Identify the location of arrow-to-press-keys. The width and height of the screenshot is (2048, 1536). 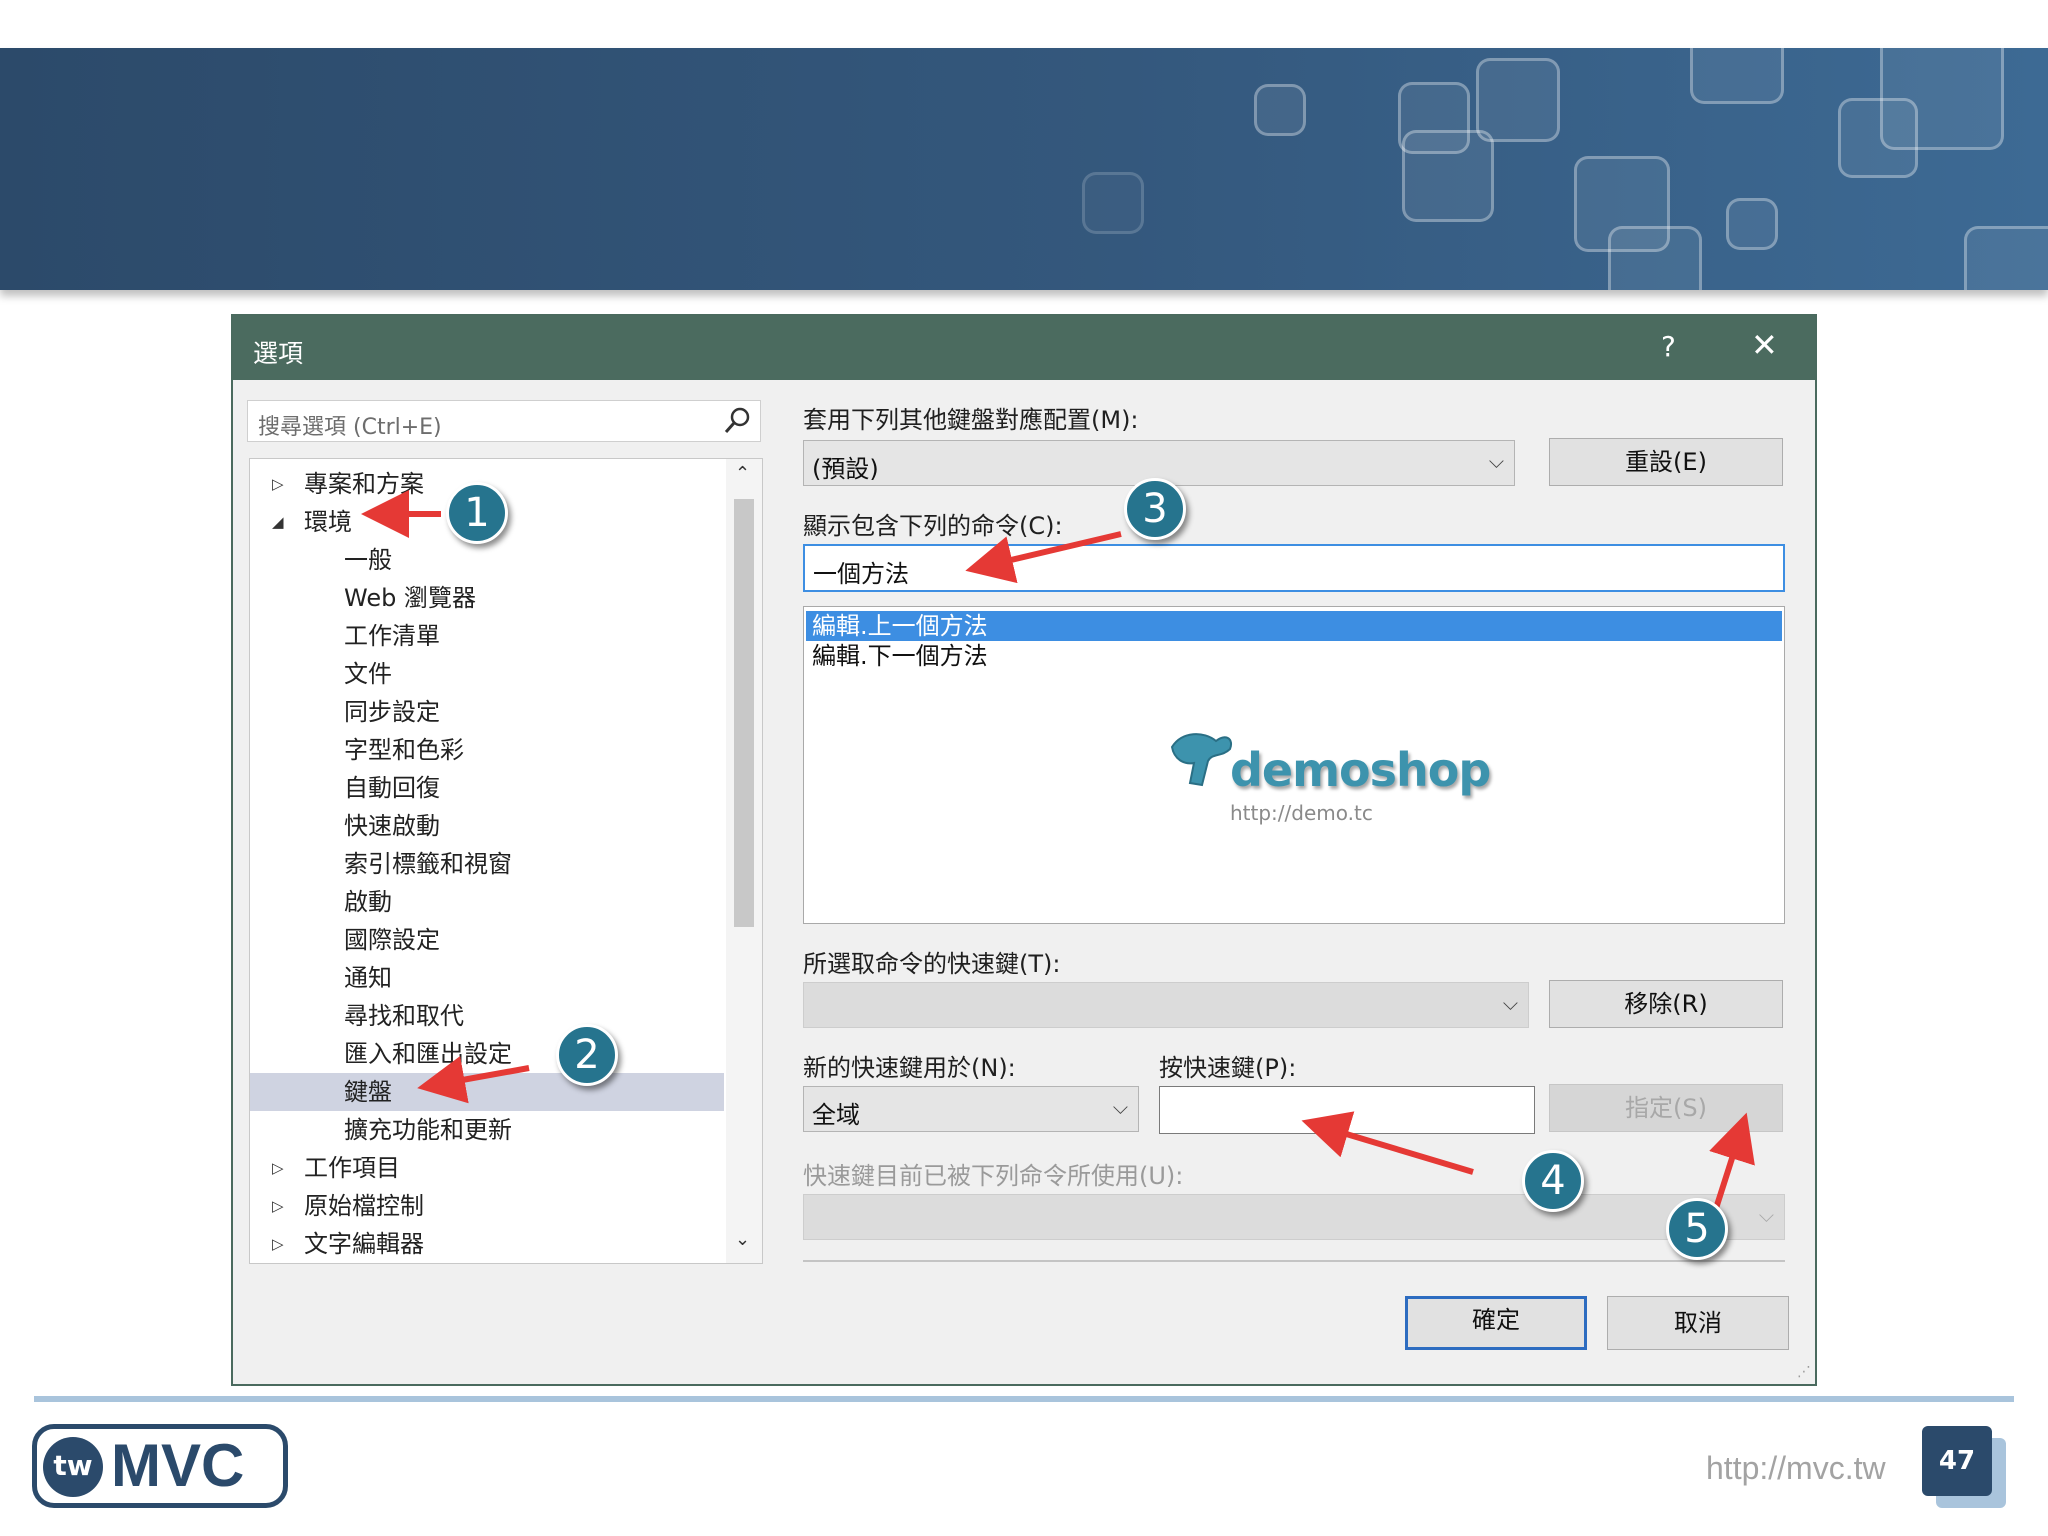
(1387, 1143).